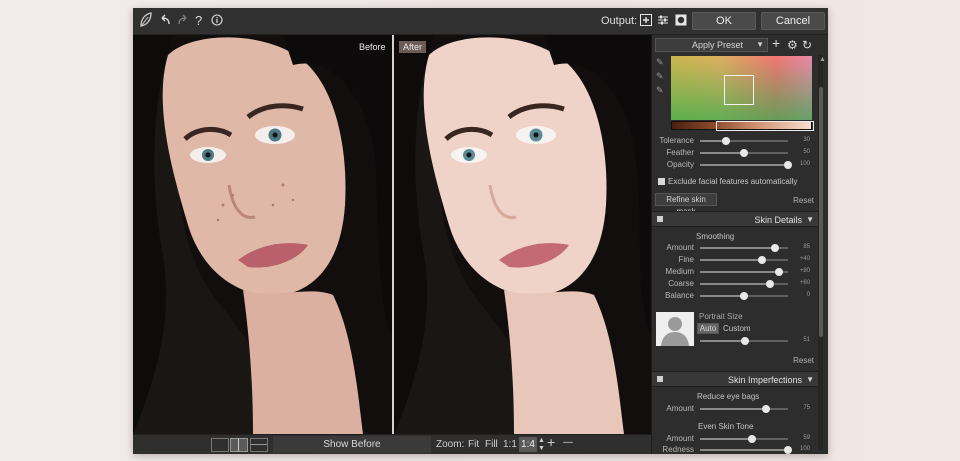  What do you see at coordinates (686, 259) in the screenshot?
I see `smoothing-fine-label: Fine` at bounding box center [686, 259].